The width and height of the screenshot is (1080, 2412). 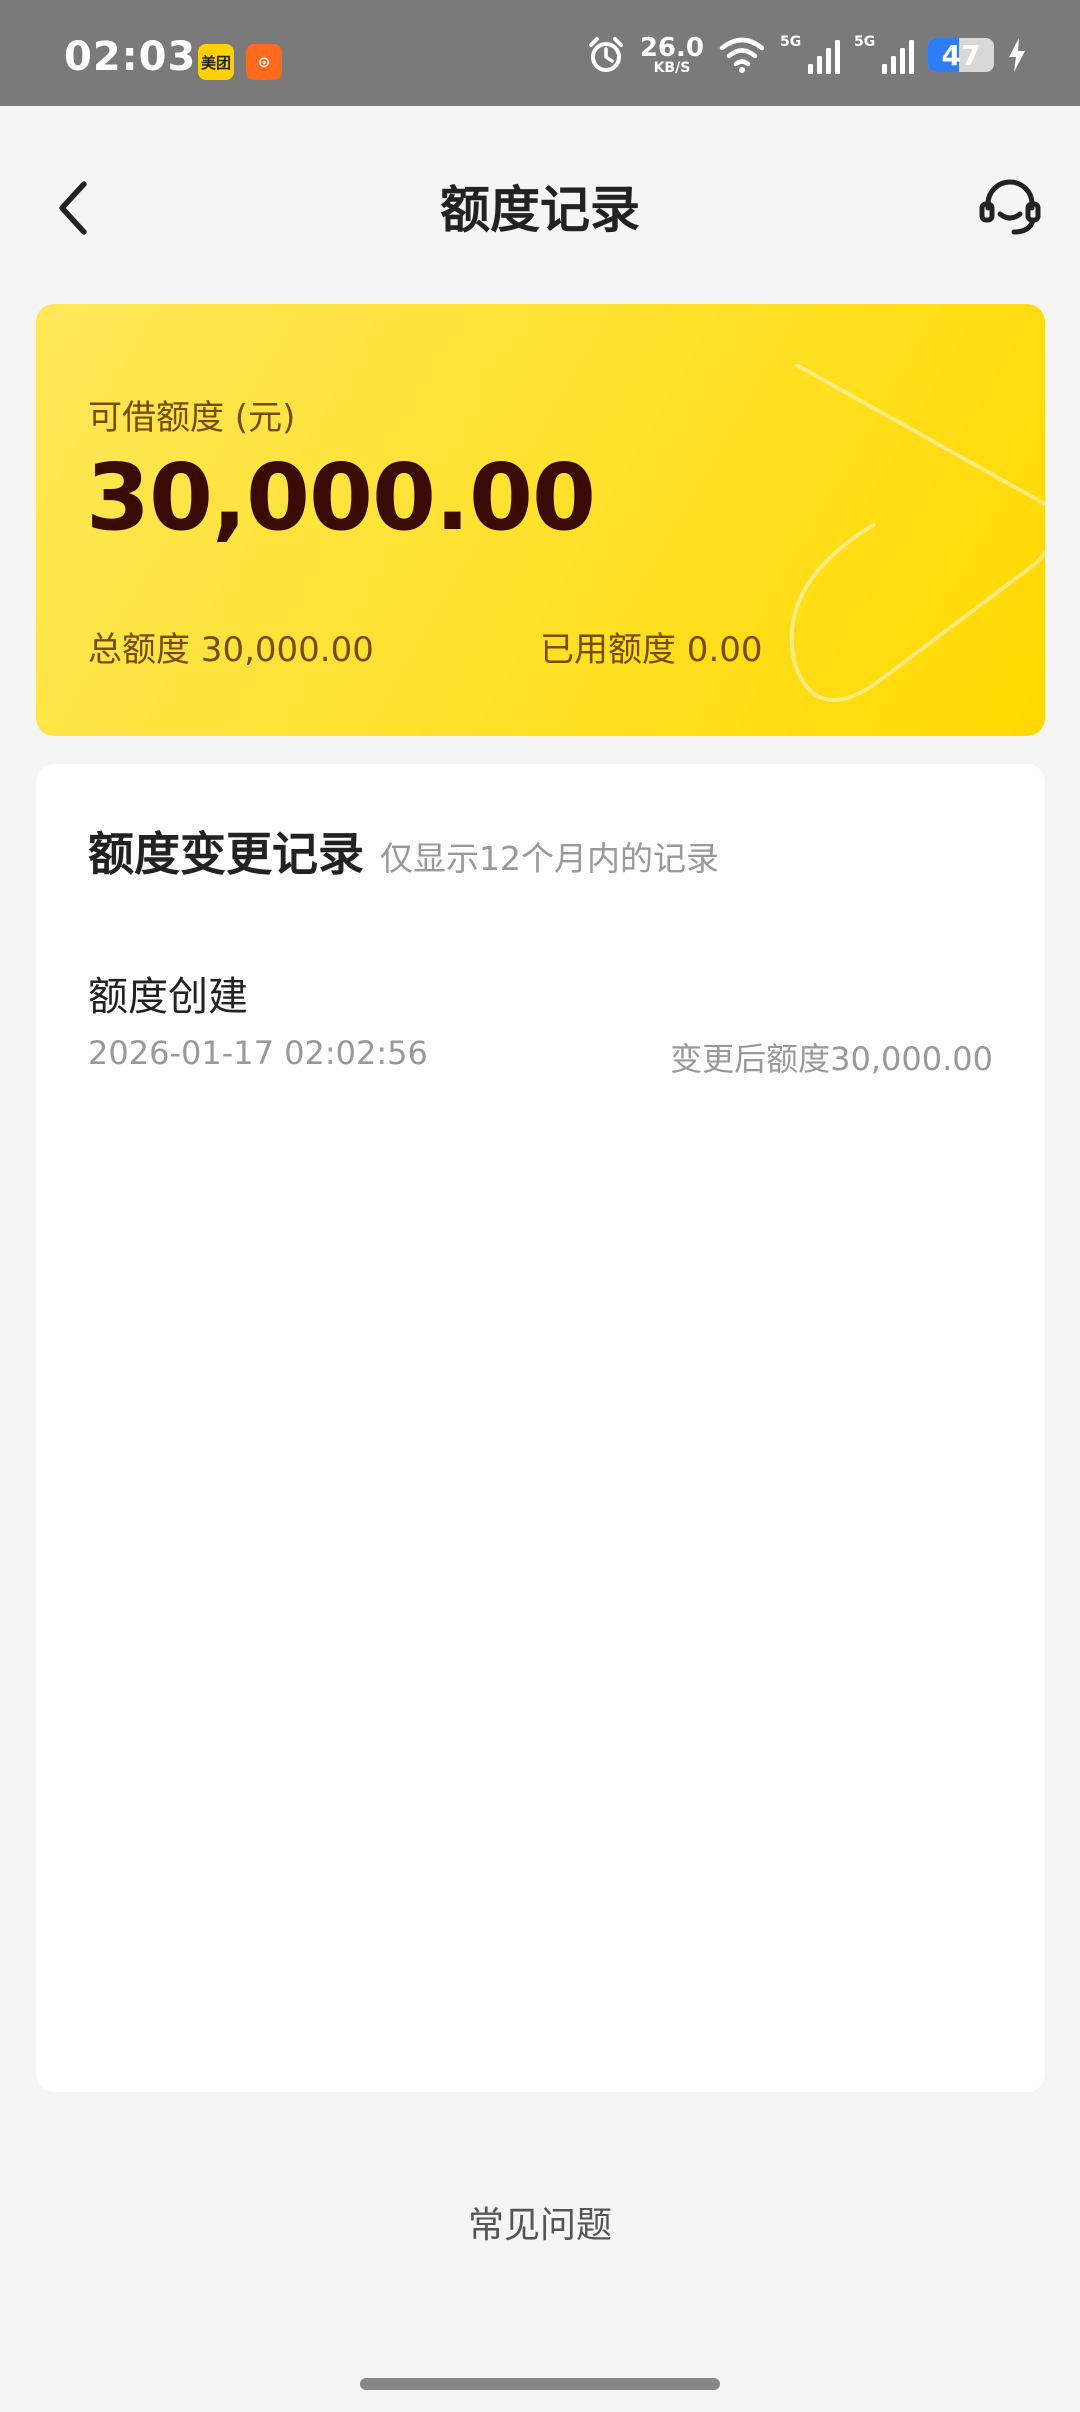 I want to click on battery-level: 47, so click(x=961, y=55).